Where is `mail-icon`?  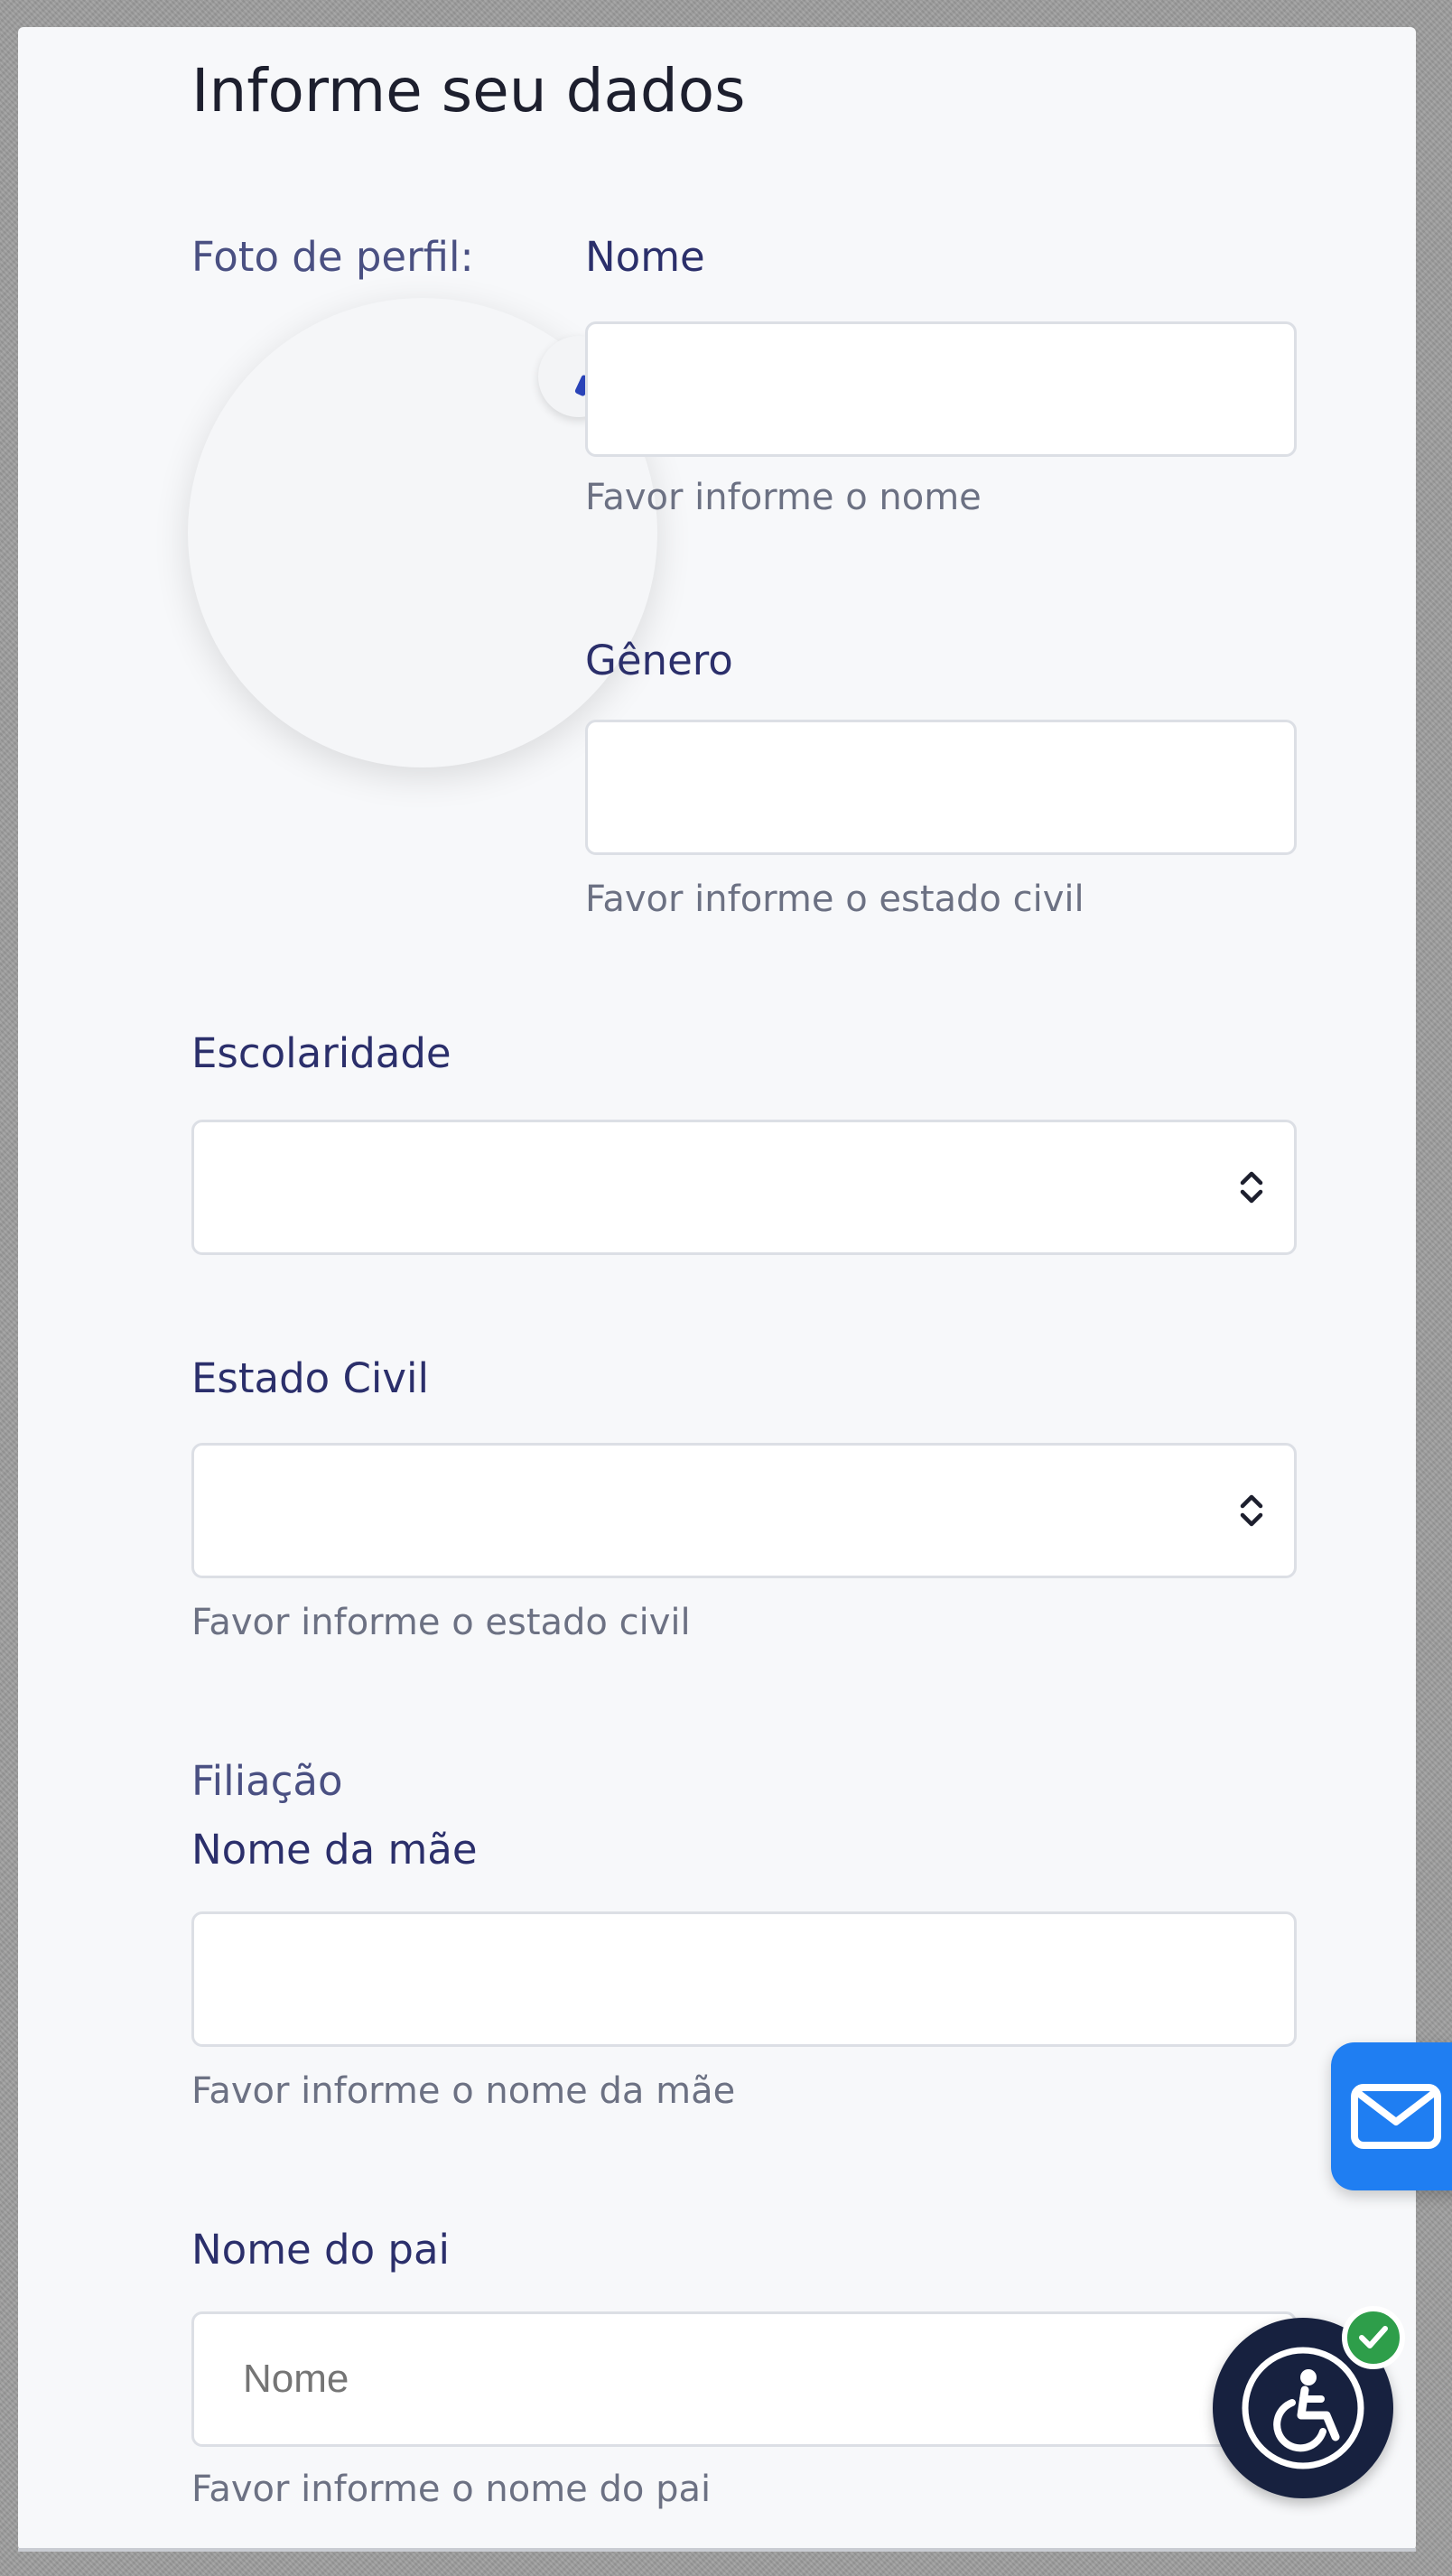 mail-icon is located at coordinates (1396, 2116).